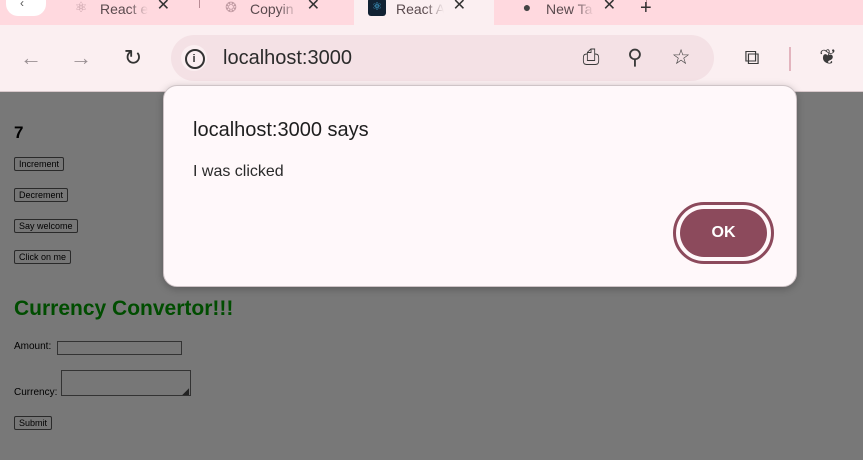 The height and width of the screenshot is (460, 863). Describe the element at coordinates (41, 195) in the screenshot. I see `decrement-button: Decrement` at that location.